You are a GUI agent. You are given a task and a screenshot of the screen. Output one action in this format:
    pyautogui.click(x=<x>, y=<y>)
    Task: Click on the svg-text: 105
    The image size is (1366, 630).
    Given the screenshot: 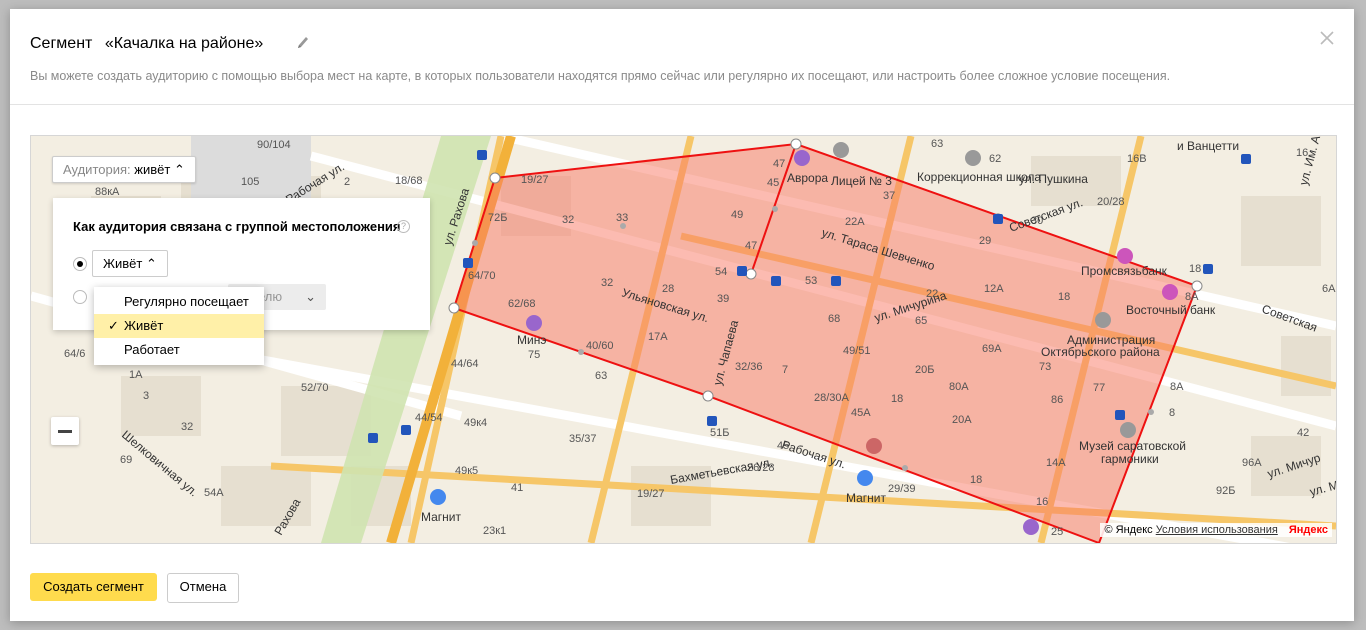 What is the action you would take?
    pyautogui.click(x=250, y=182)
    